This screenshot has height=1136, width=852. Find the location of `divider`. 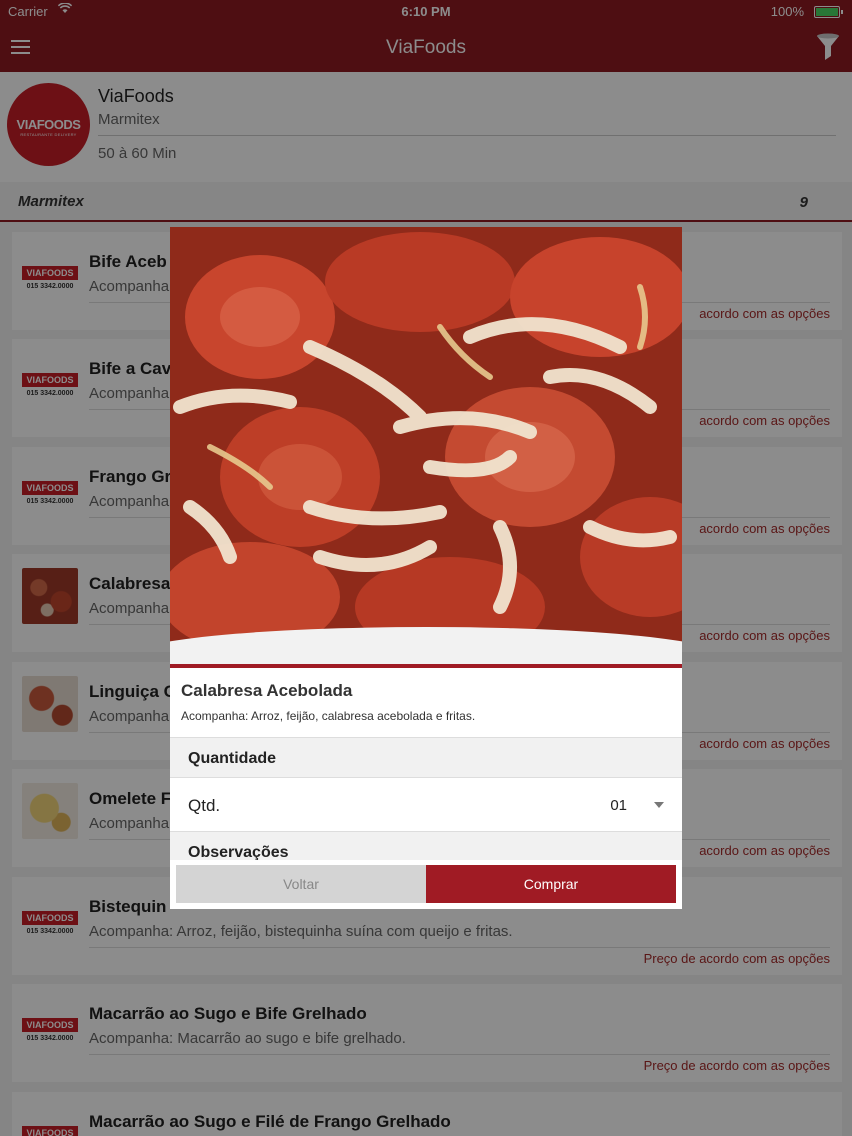

divider is located at coordinates (426, 666).